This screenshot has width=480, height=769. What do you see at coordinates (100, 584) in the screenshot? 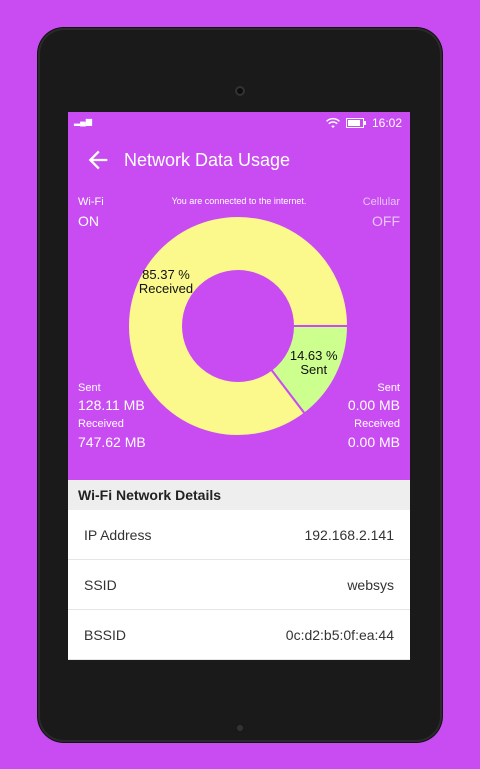
I see `detail-label: SSID` at bounding box center [100, 584].